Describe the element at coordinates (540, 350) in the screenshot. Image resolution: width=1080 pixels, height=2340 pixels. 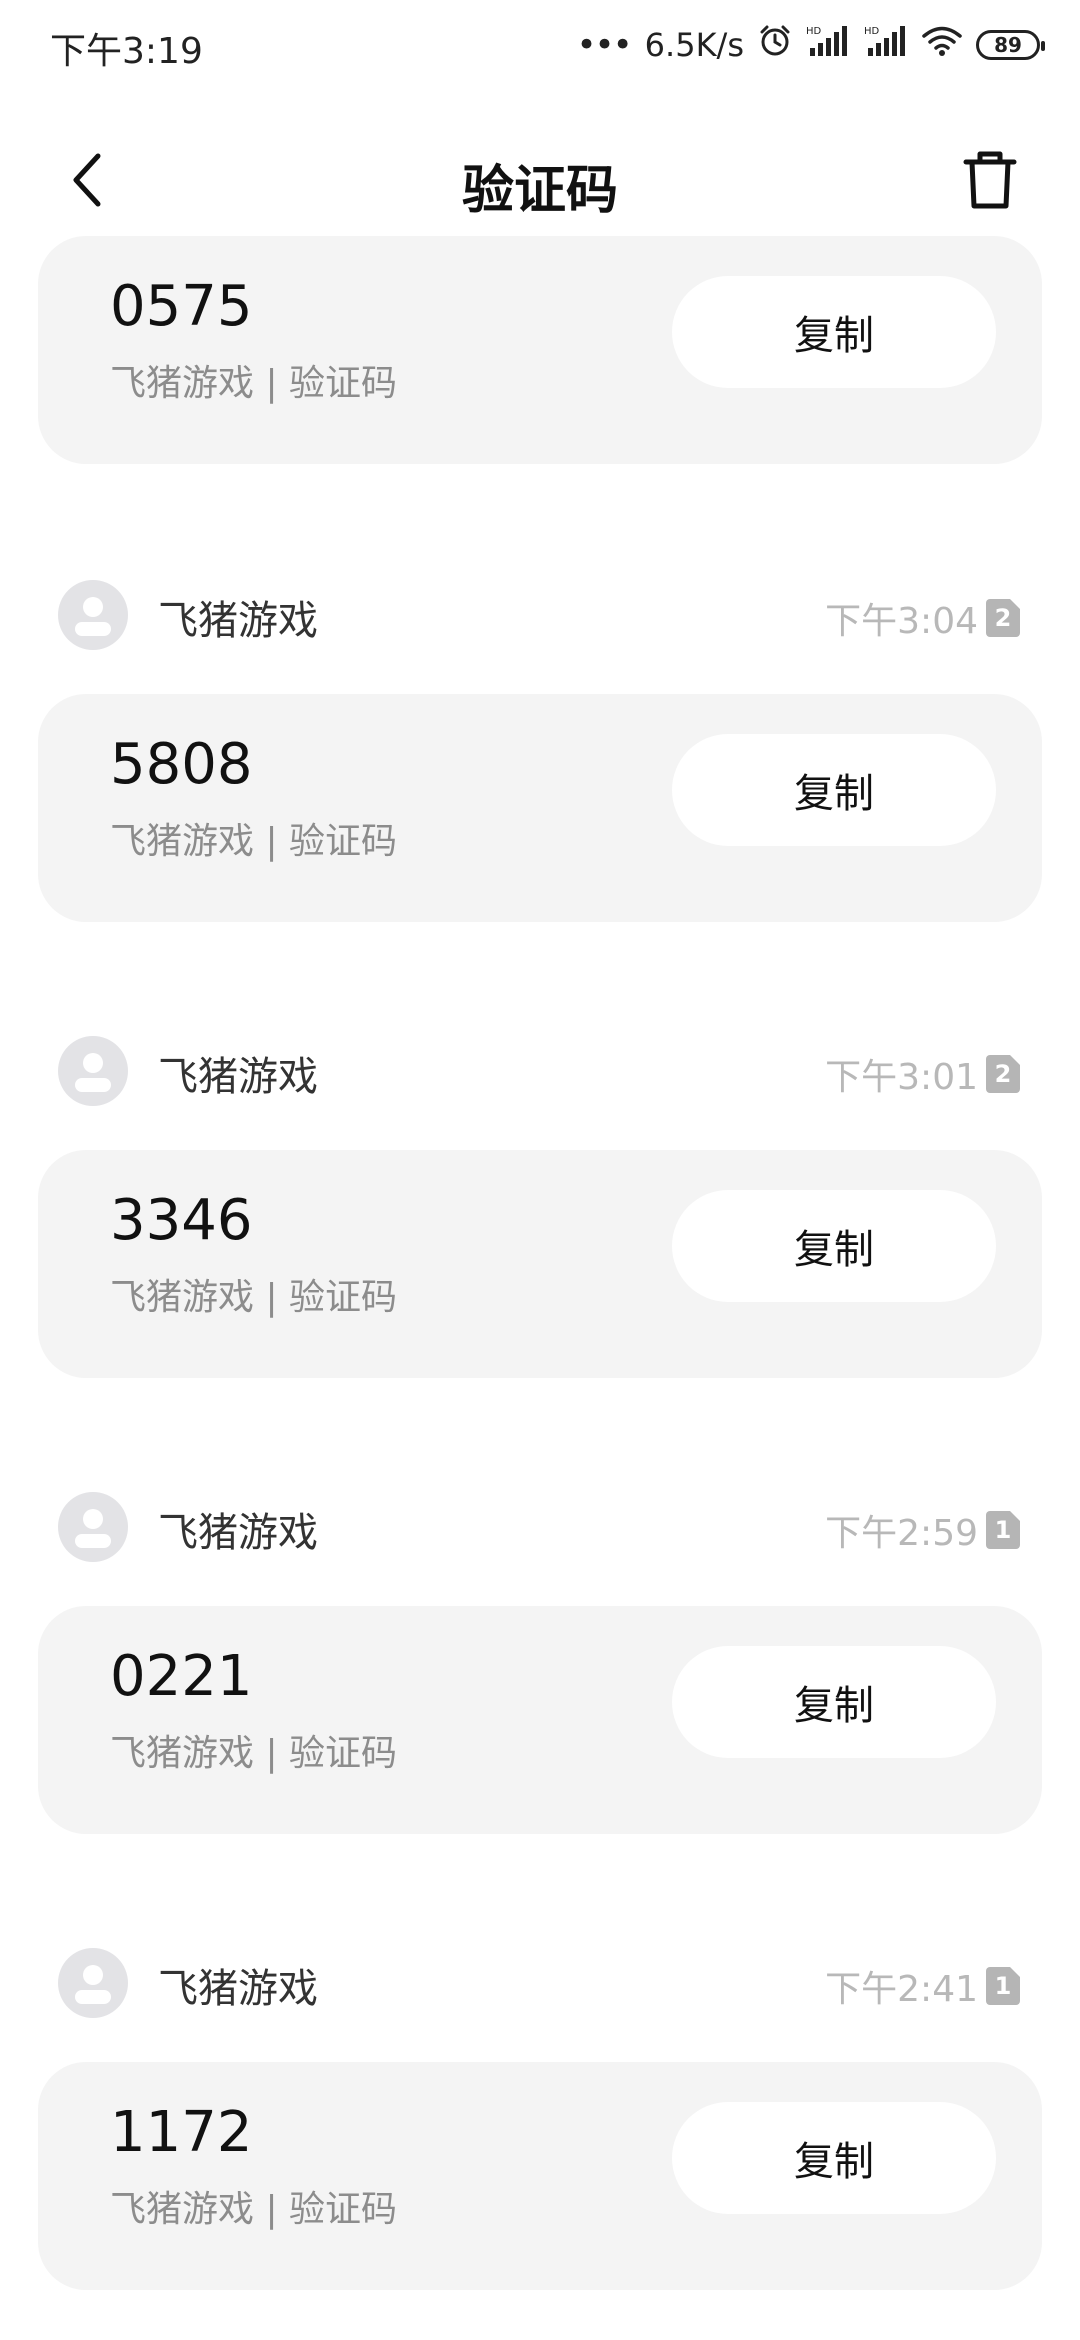
I see `code-card: 0575 飞猪游戏 | 验证码 复制` at that location.